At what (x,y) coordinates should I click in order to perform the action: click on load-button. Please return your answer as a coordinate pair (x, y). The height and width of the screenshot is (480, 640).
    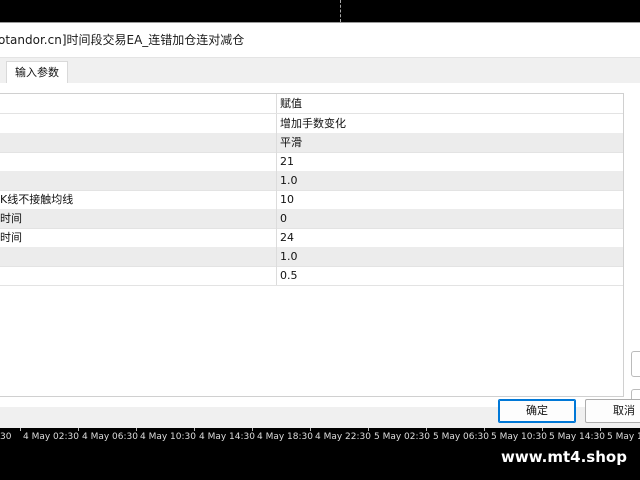
    Looking at the image, I should click on (635, 364).